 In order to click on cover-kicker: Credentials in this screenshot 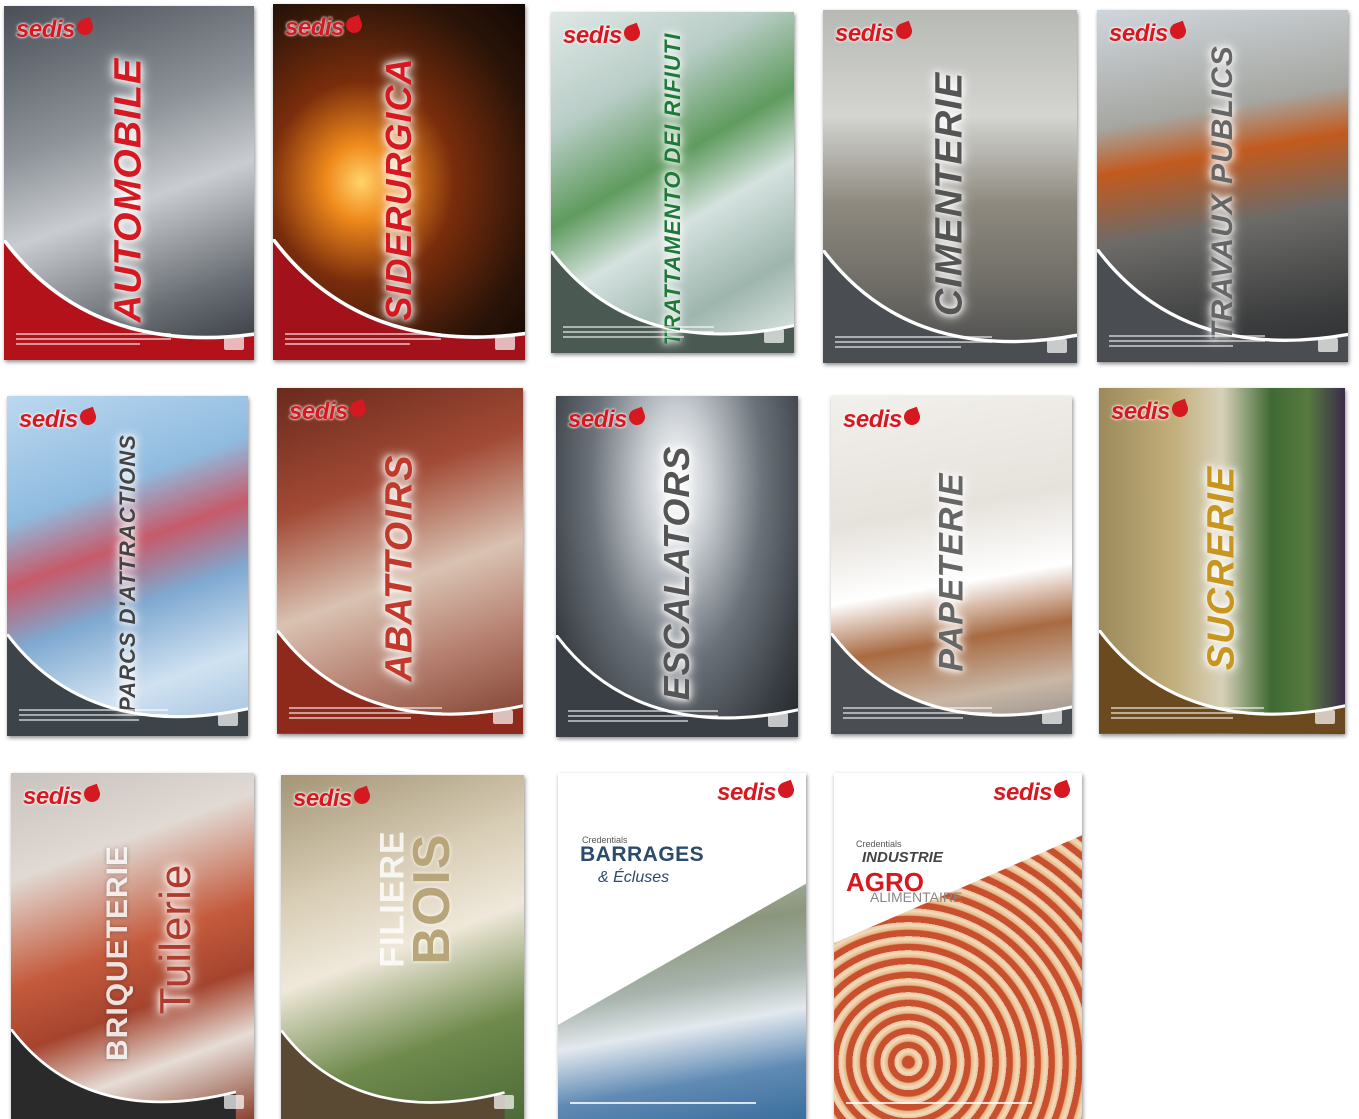, I will do `click(879, 844)`.